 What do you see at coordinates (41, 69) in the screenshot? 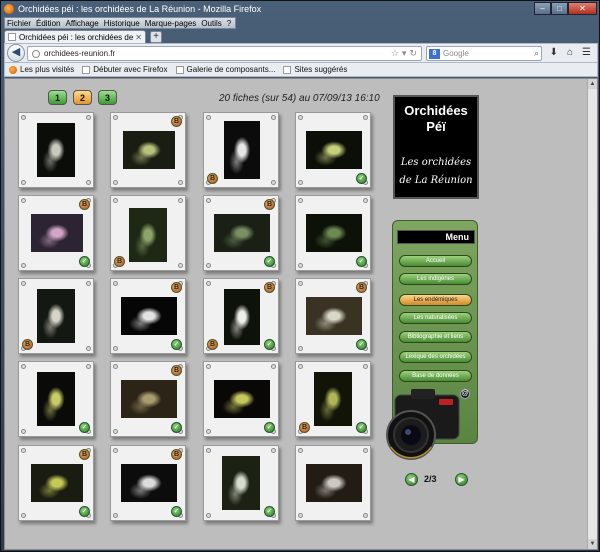
I see `bookmark-most-visited: Les plus visités` at bounding box center [41, 69].